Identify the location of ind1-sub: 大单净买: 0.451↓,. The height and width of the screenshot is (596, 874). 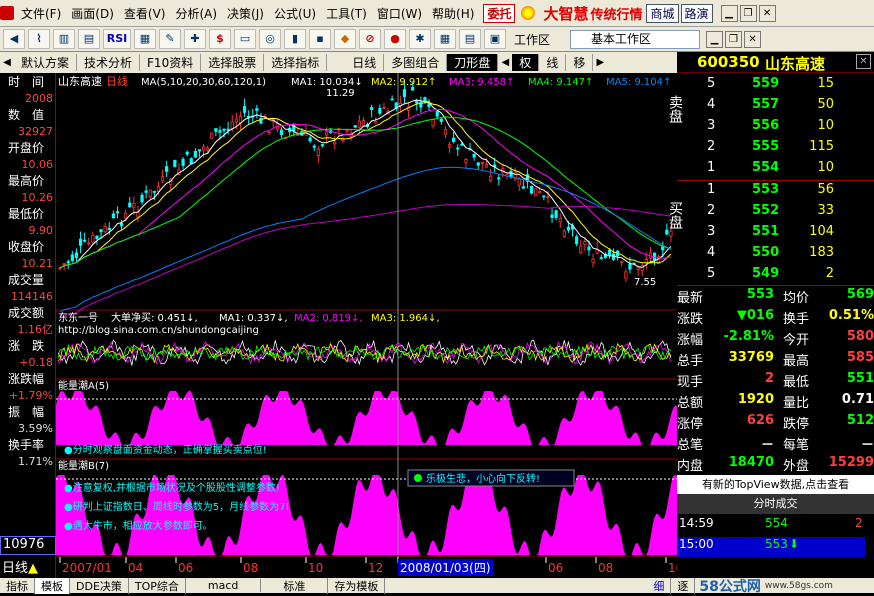
(154, 317).